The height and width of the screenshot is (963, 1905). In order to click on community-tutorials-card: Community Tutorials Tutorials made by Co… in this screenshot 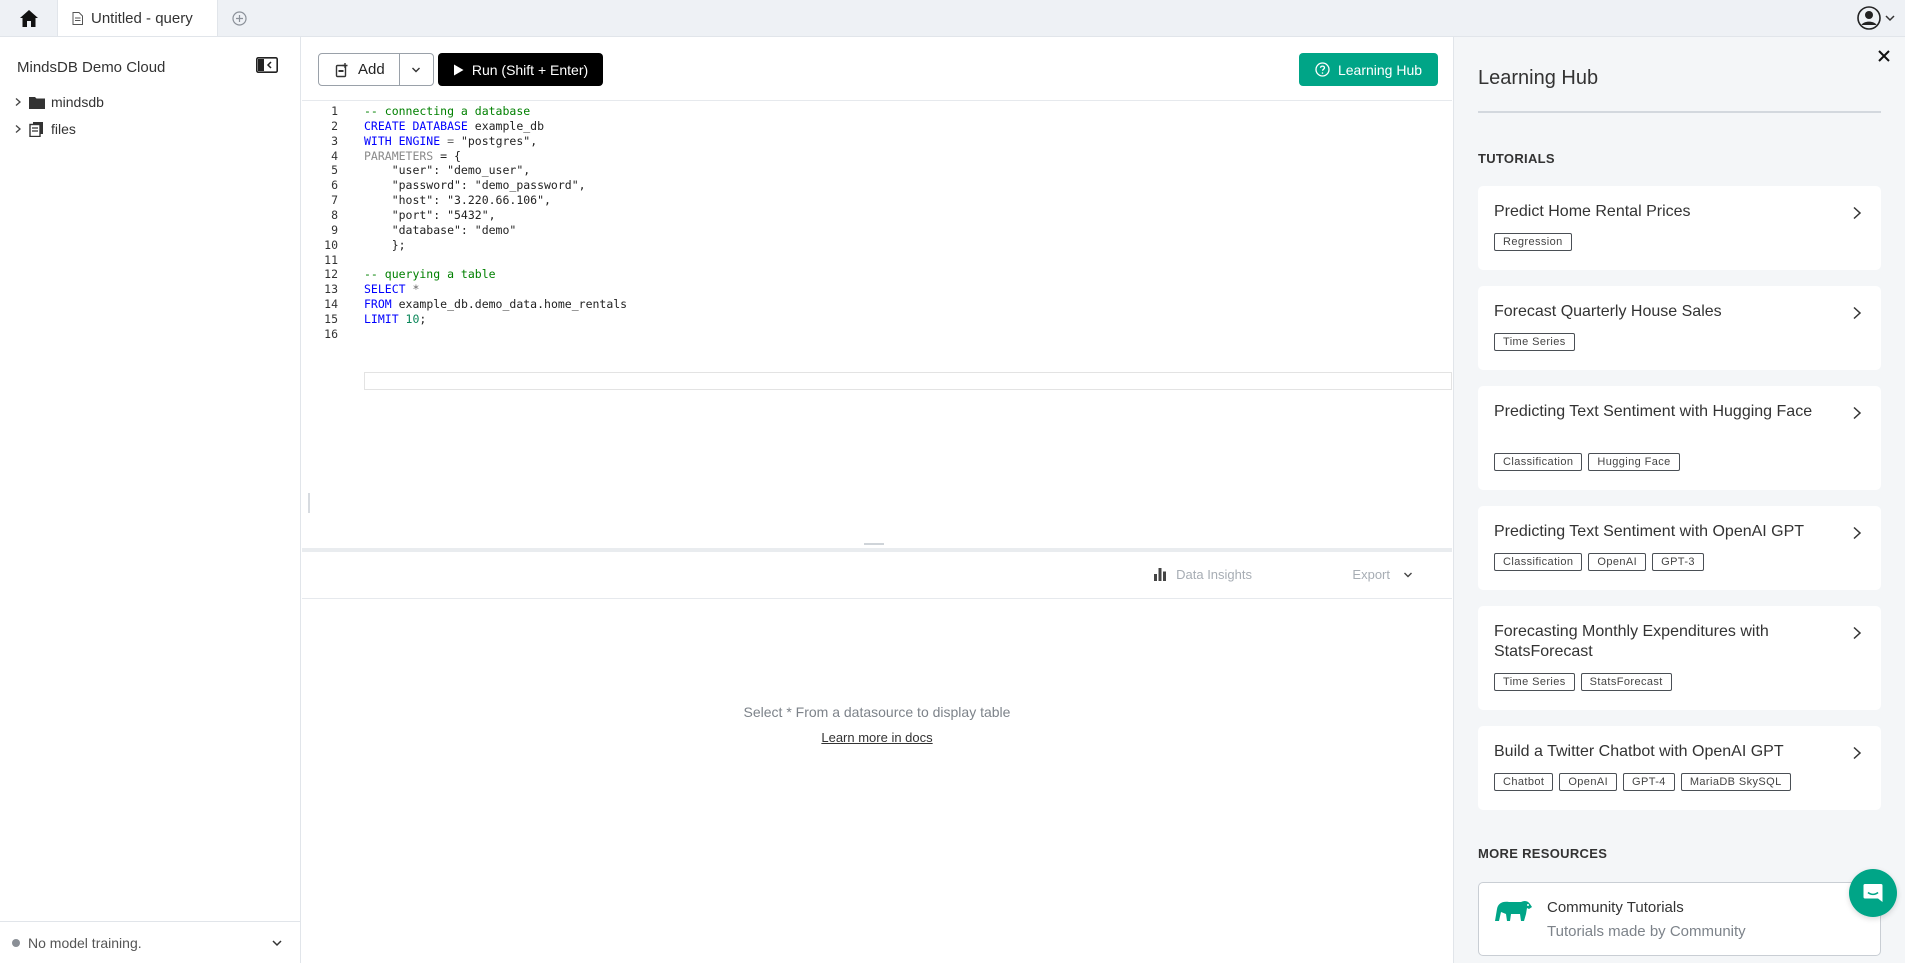, I will do `click(1679, 919)`.